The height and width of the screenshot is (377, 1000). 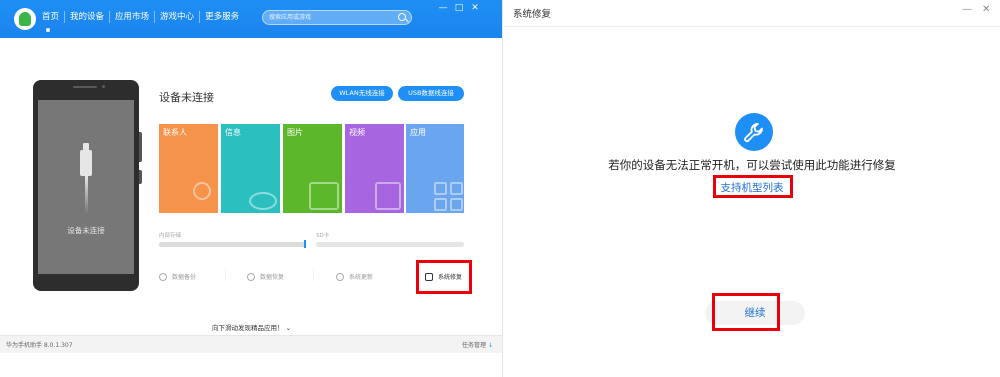 I want to click on nav-my-device: 我的设备, so click(x=86, y=17).